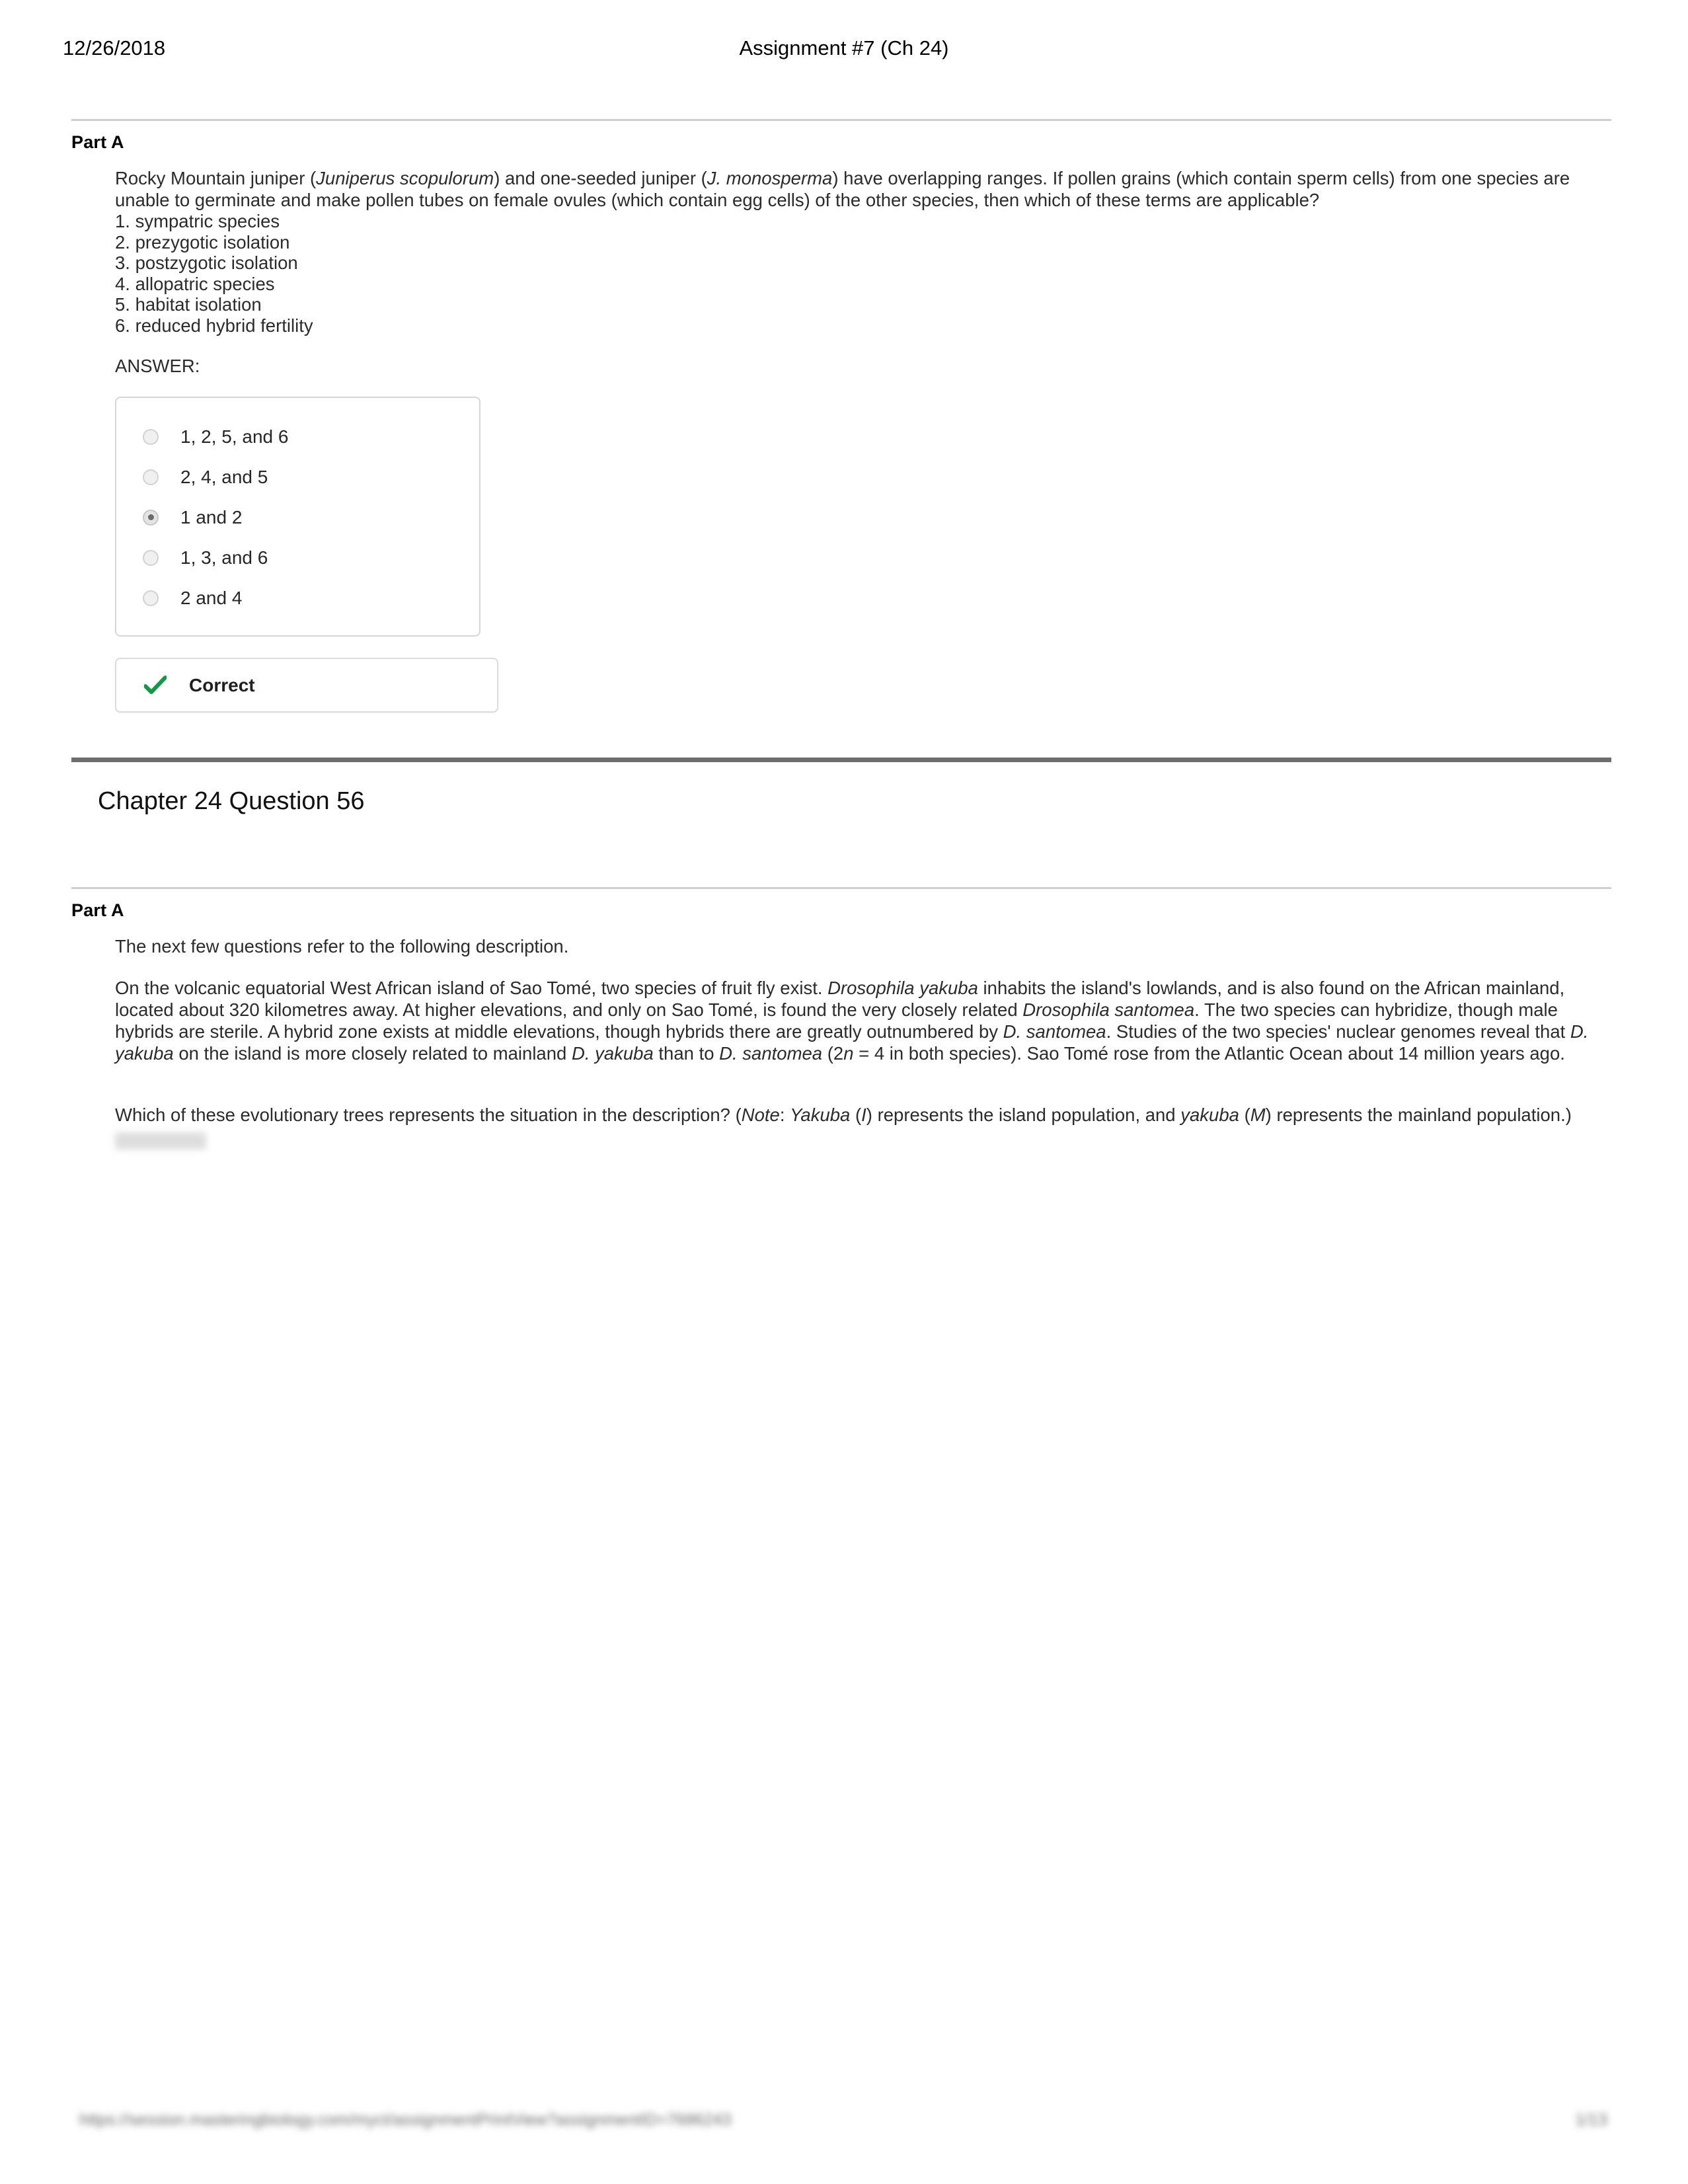 The width and height of the screenshot is (1688, 2184). Describe the element at coordinates (97, 142) in the screenshot. I see `part-label-1: Part A` at that location.